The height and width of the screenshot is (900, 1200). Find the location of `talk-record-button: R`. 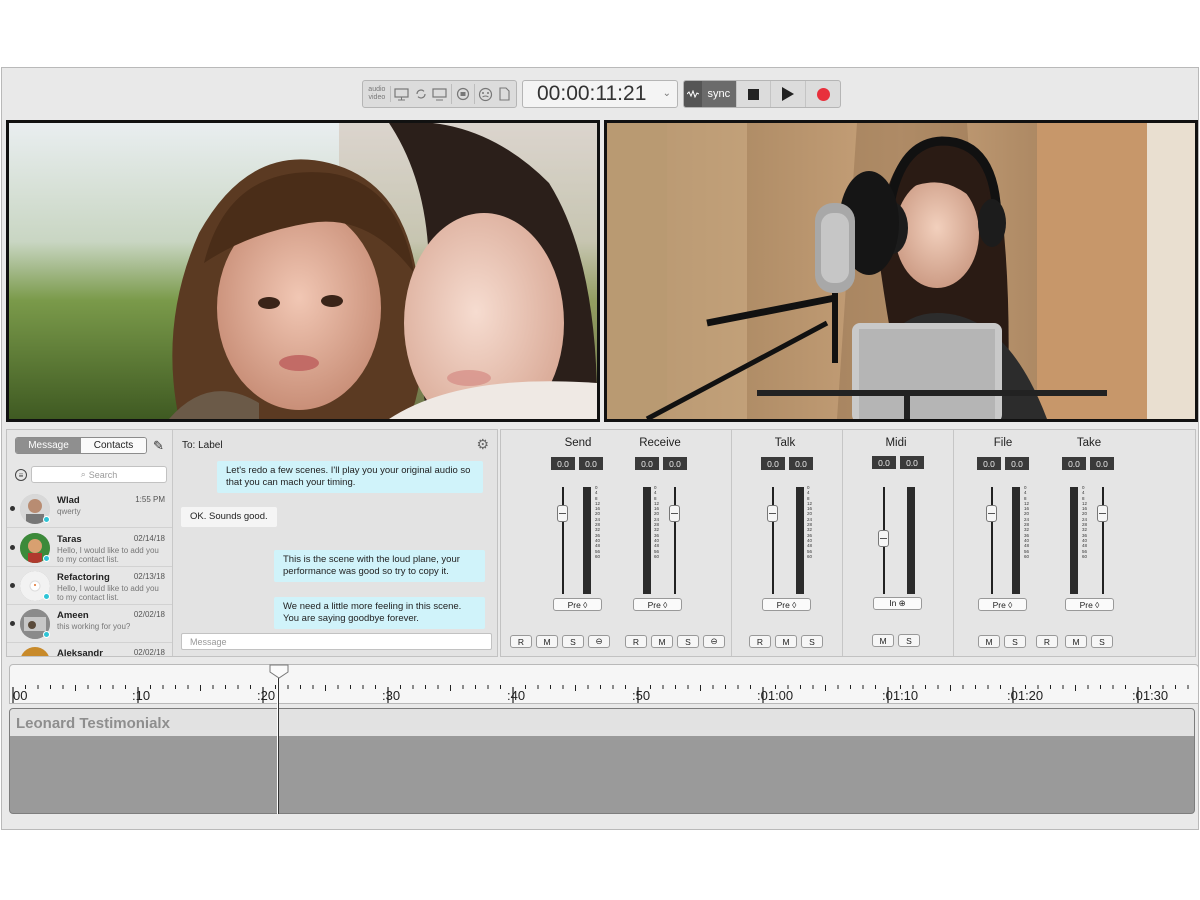

talk-record-button: R is located at coordinates (760, 641).